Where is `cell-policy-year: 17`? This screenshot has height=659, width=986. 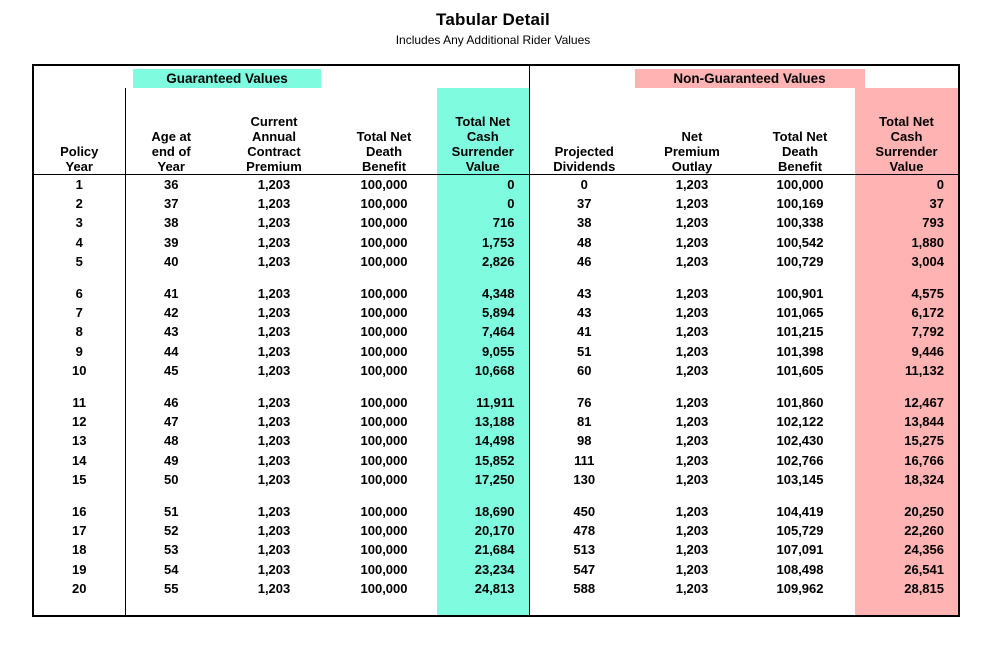 cell-policy-year: 17 is located at coordinates (79, 531).